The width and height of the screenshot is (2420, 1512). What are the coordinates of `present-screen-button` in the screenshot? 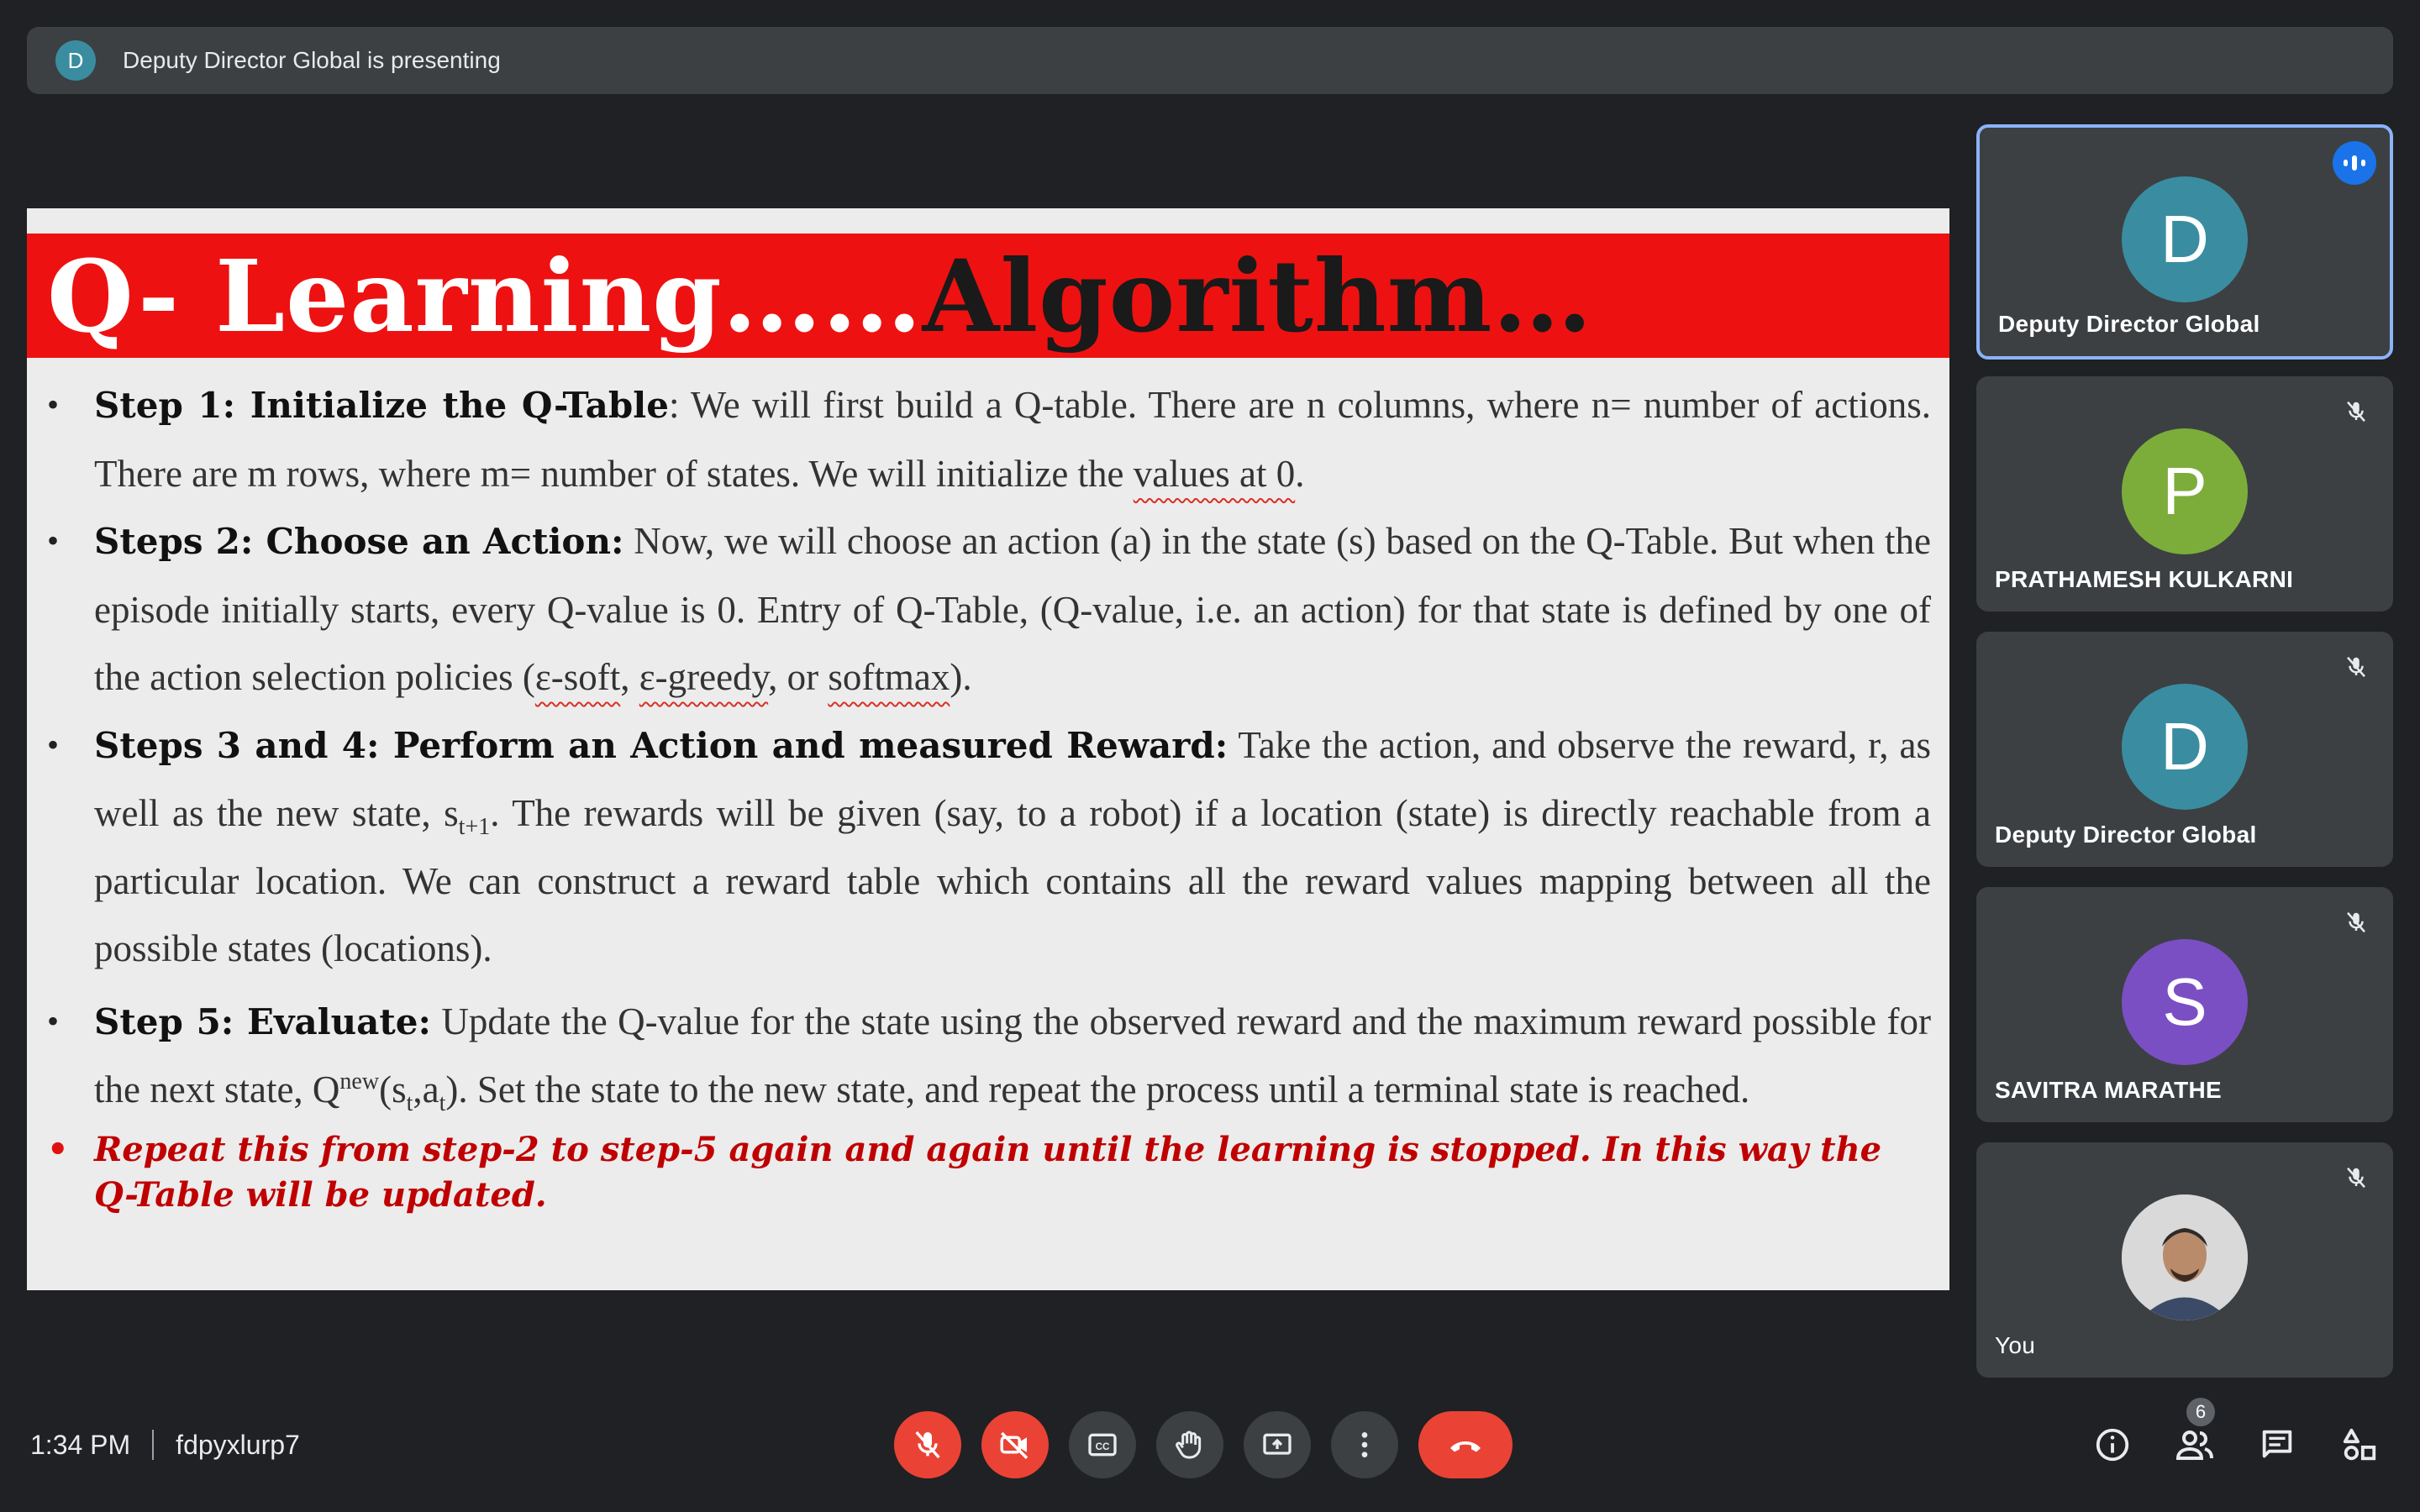 It's located at (1277, 1444).